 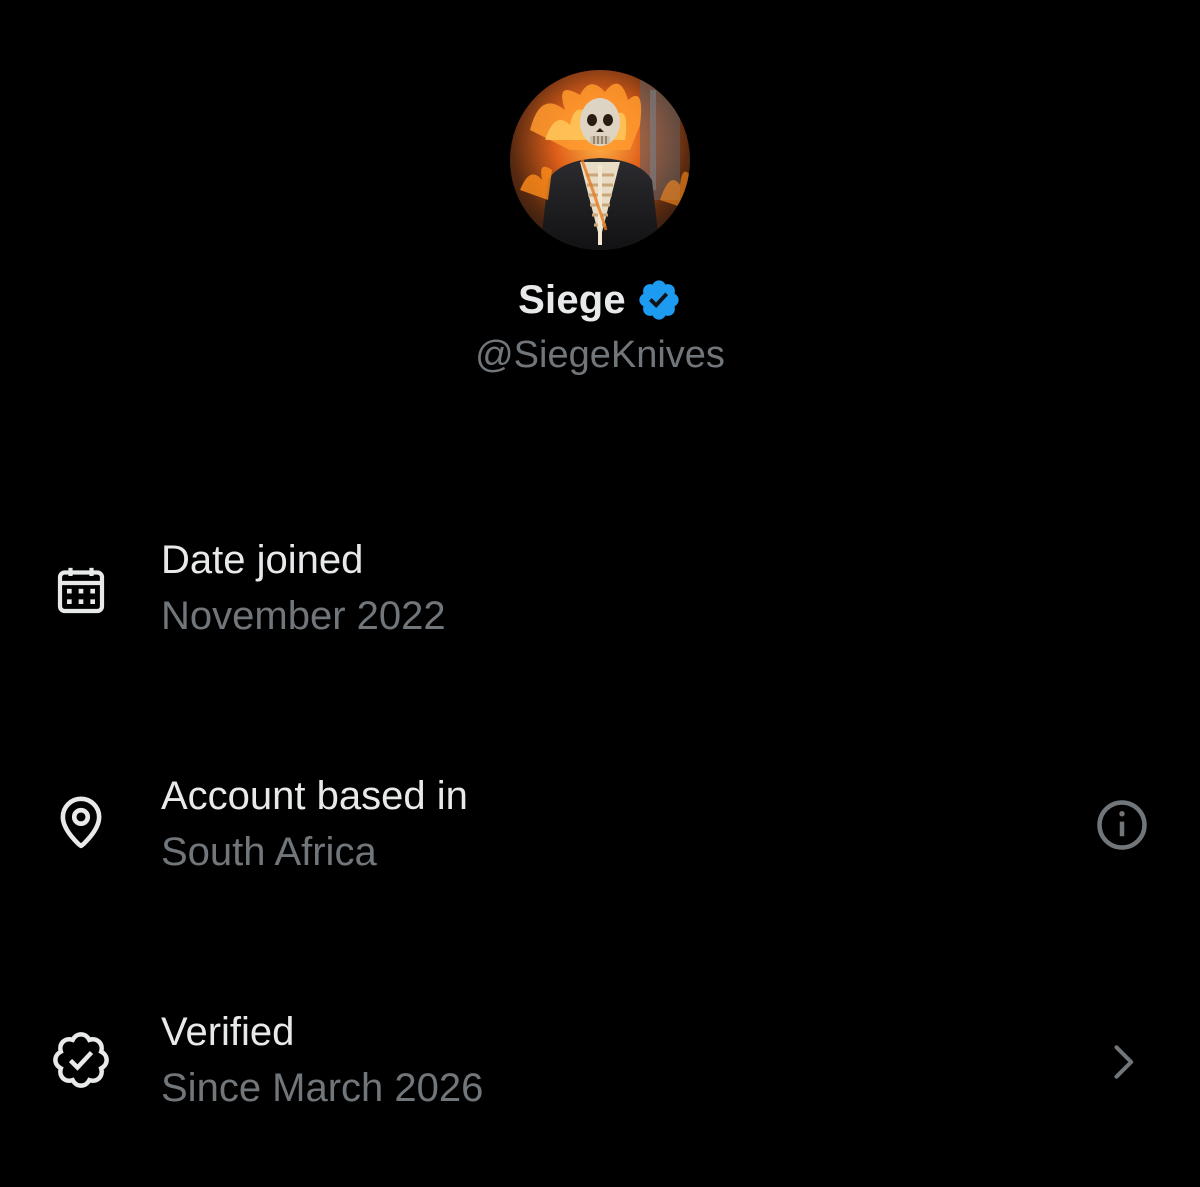 I want to click on detail-row-account-based-in: Account based in South Africa, so click(x=600, y=826).